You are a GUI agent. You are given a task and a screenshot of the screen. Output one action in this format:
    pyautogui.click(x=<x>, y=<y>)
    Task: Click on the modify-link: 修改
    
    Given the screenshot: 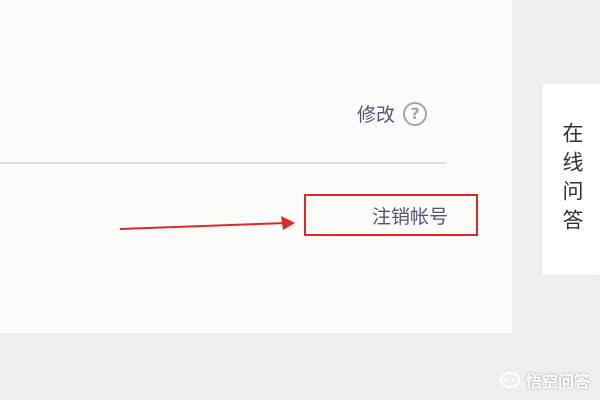 What is the action you would take?
    pyautogui.click(x=376, y=113)
    